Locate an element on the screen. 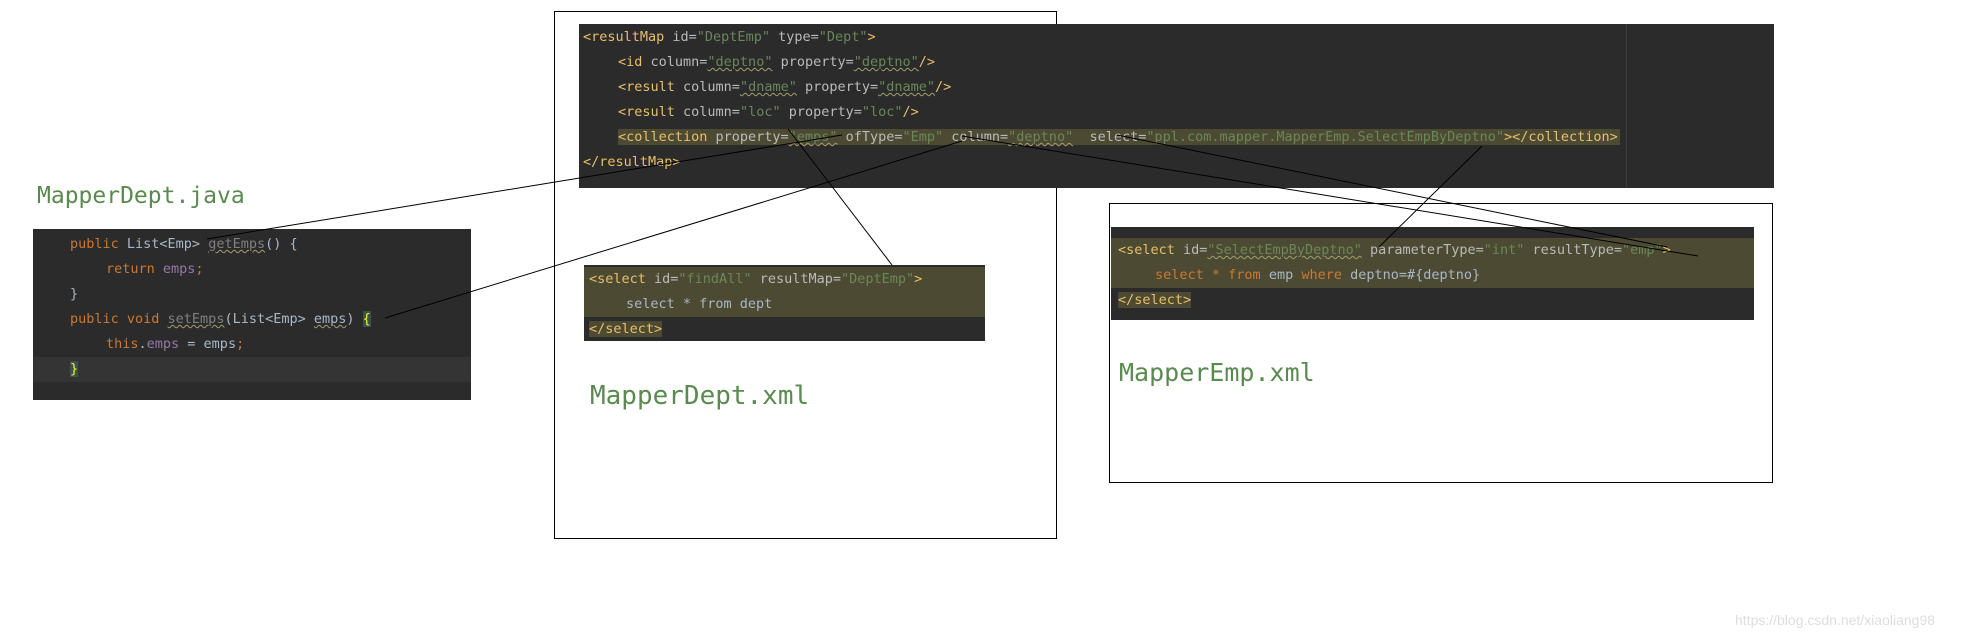 Image resolution: width=1975 pixels, height=639 pixels. code-line: select * from dept is located at coordinates (784, 304).